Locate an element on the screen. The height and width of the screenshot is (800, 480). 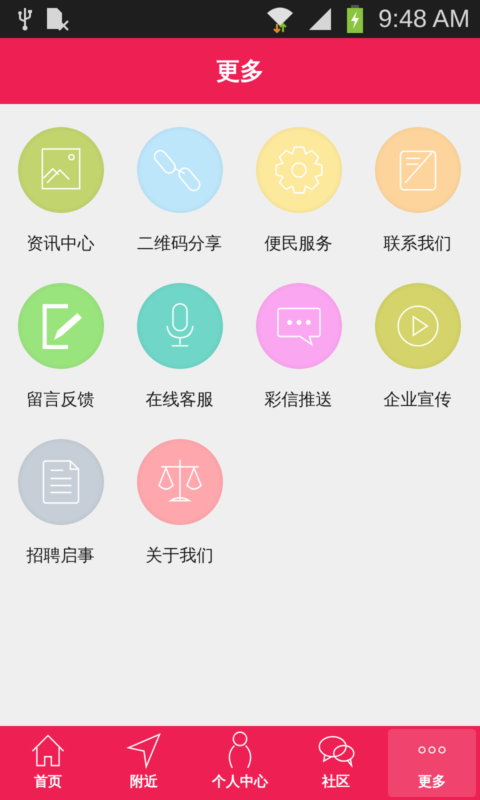
menu-item: 关于我们 is located at coordinates (179, 504).